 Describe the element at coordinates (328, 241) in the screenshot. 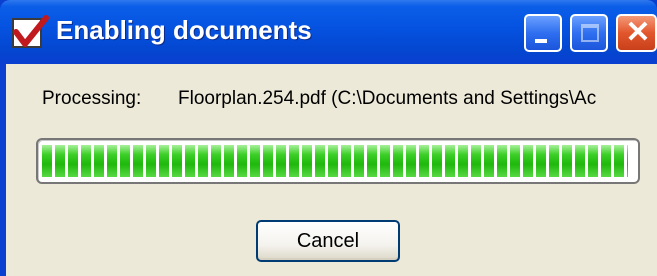

I see `cancel-button: Cancel` at that location.